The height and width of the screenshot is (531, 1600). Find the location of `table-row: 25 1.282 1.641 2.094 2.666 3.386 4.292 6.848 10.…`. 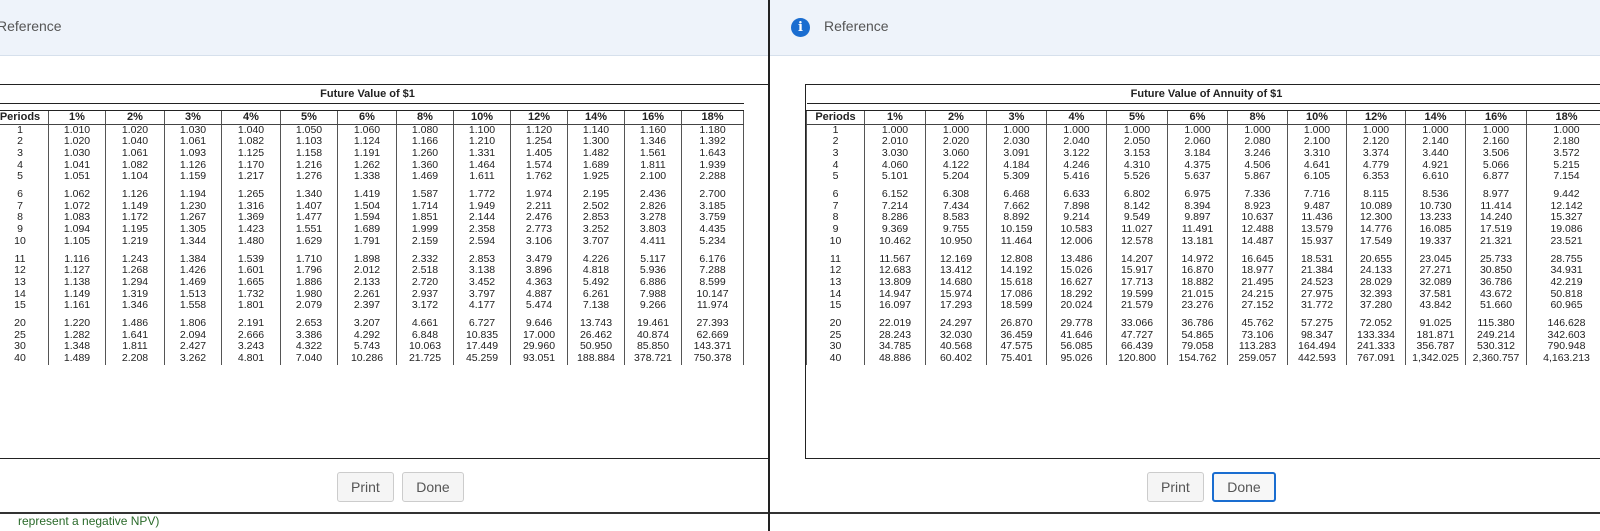

table-row: 25 1.282 1.641 2.094 2.666 3.386 4.292 6.848 10.… is located at coordinates (372, 335).